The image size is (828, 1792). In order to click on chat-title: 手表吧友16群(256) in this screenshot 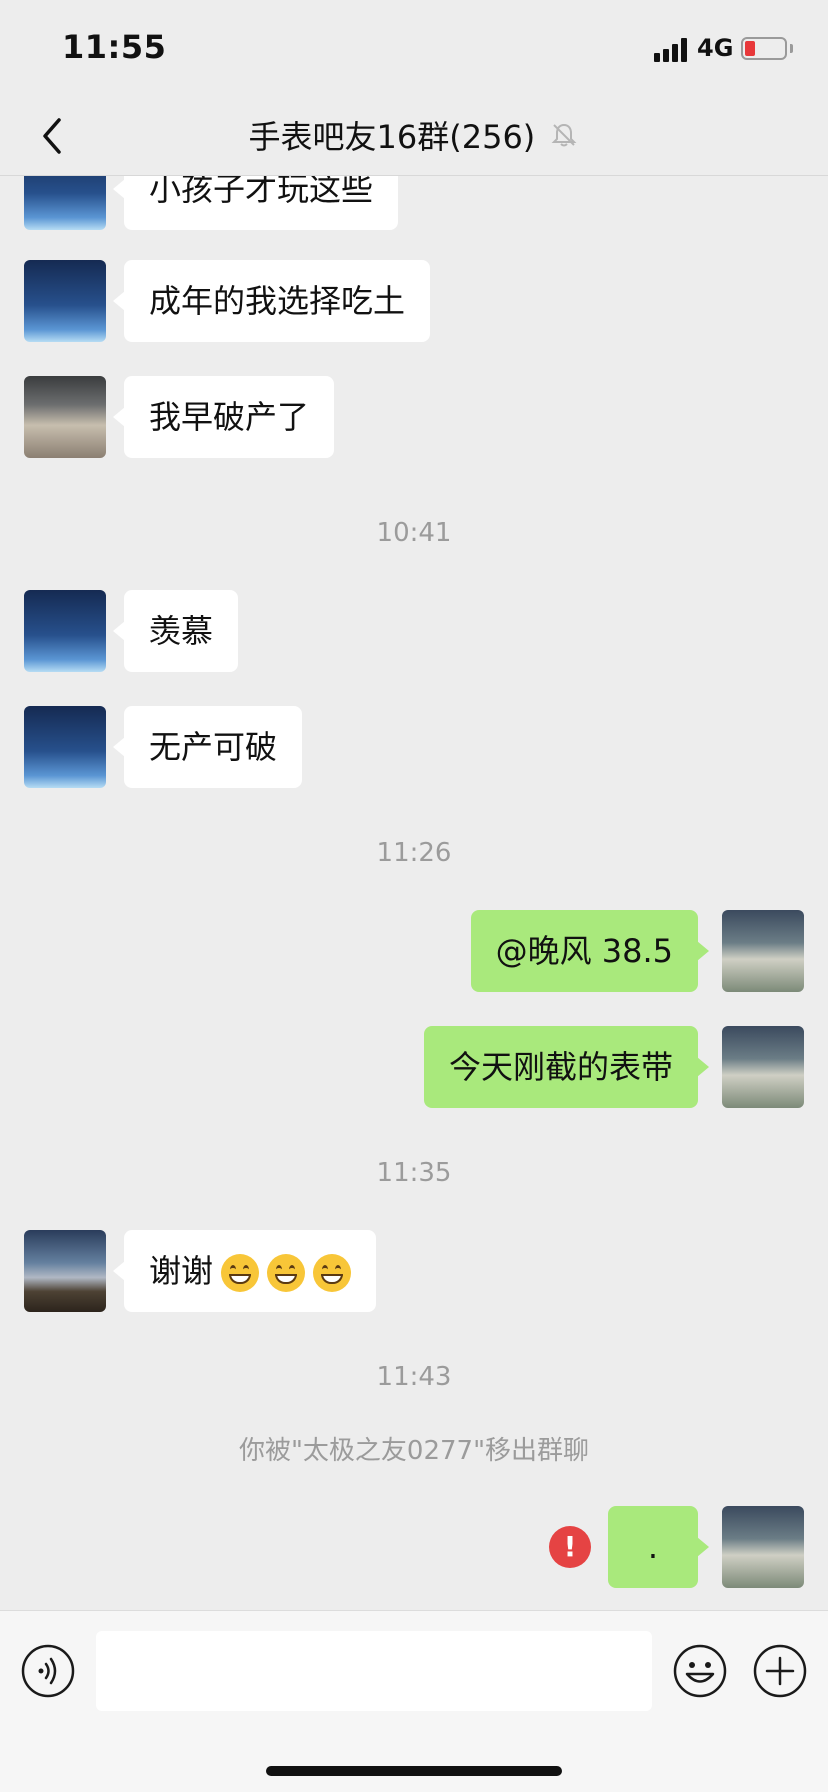, I will do `click(414, 135)`.